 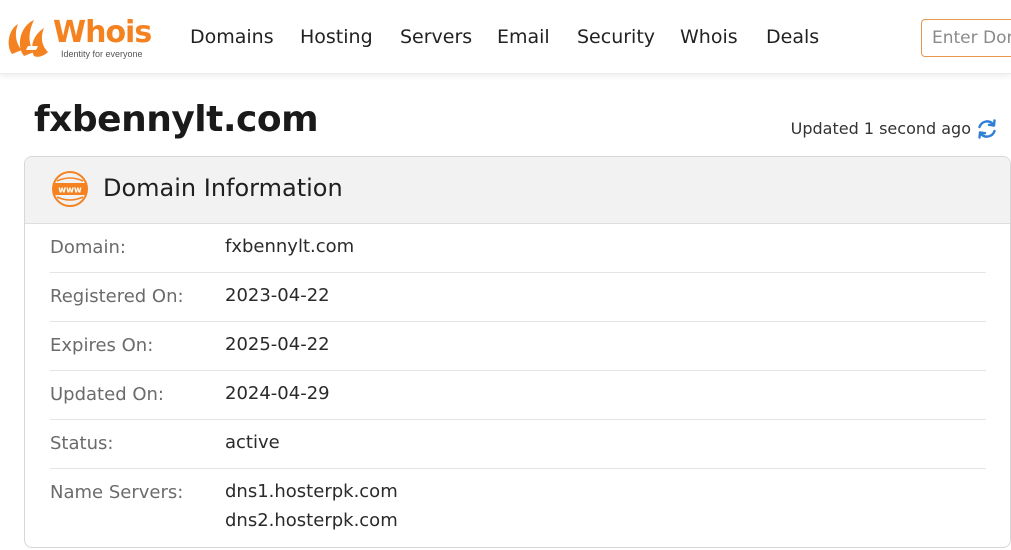 I want to click on row-value: fxbennylt.com, so click(x=289, y=246).